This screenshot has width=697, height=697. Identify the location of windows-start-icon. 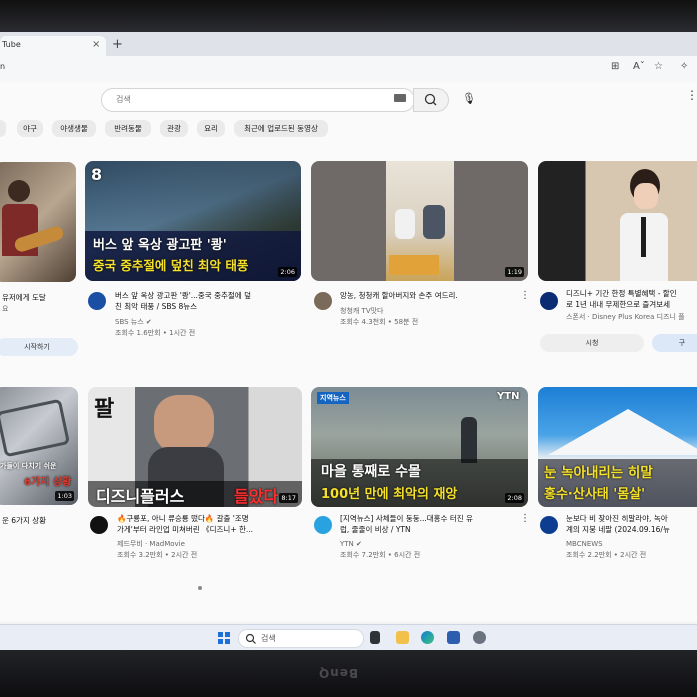
(224, 638).